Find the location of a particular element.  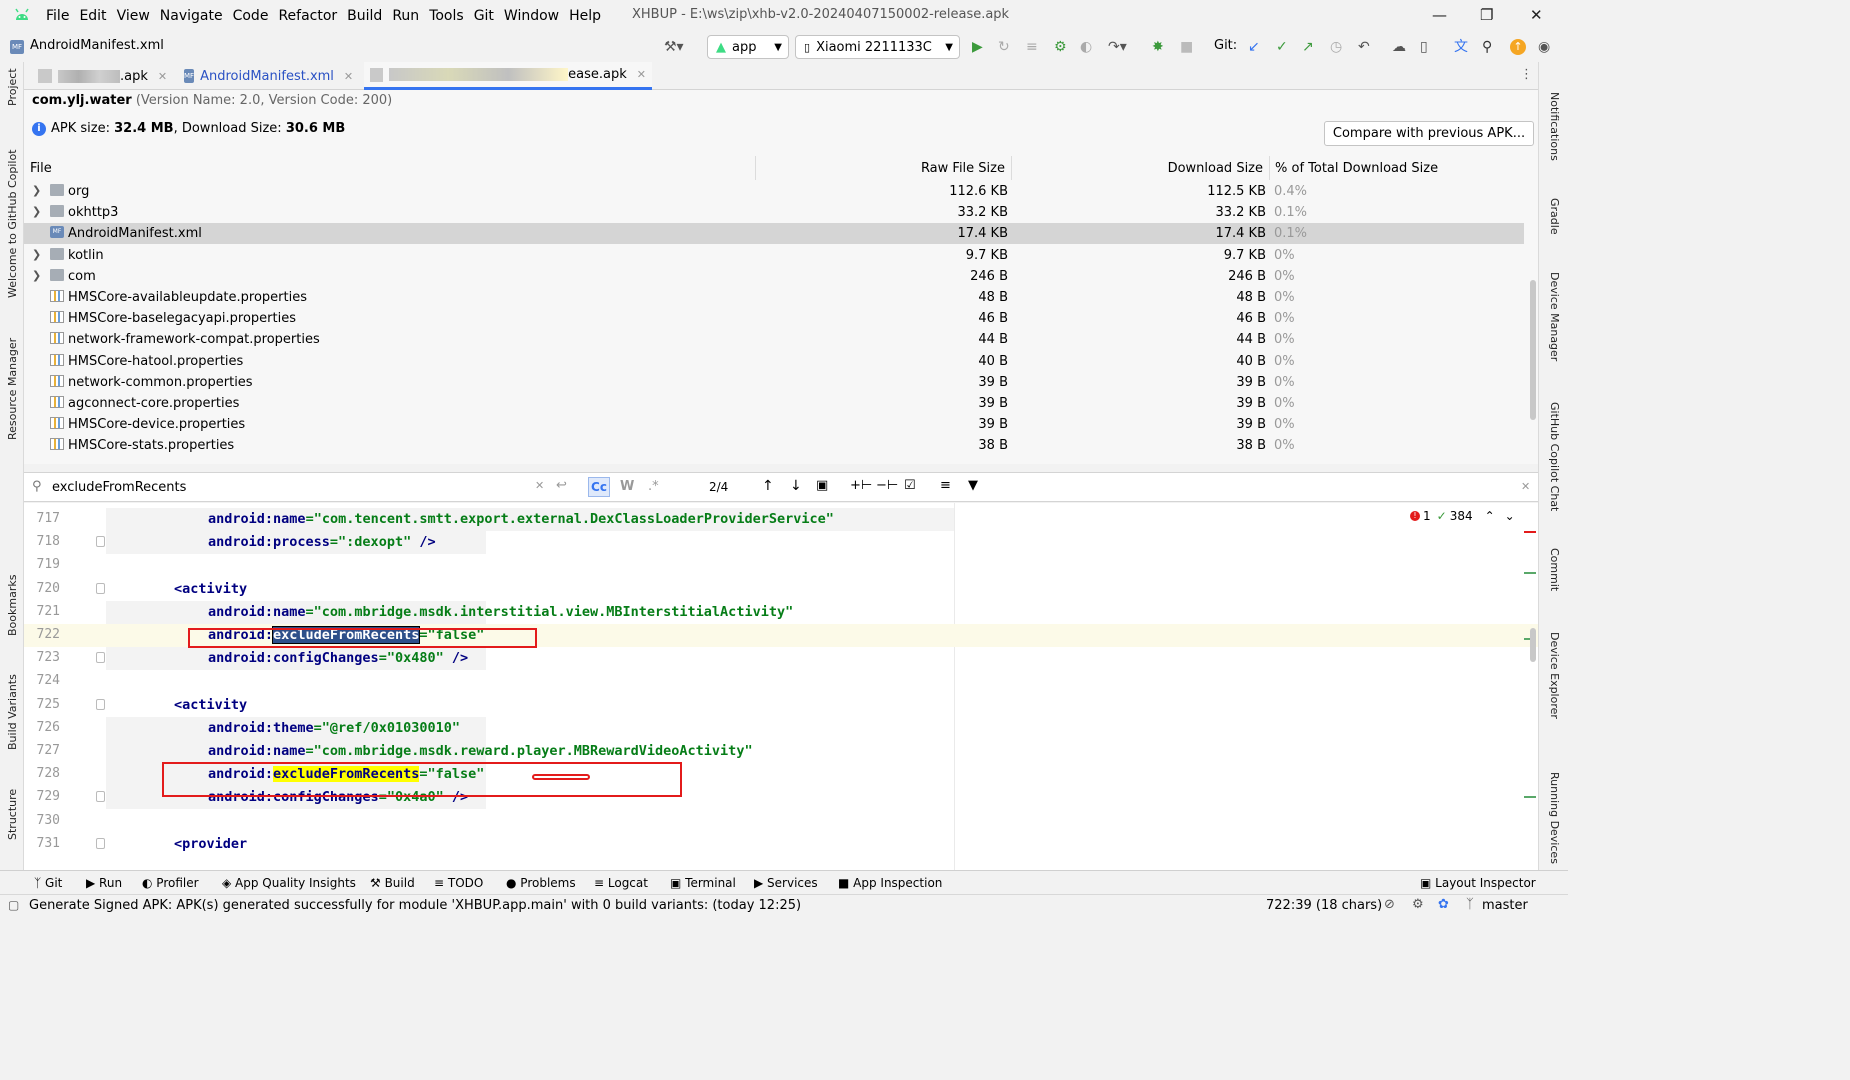

tool-app-quality: ◈ App Quality Insights is located at coordinates (289, 883).